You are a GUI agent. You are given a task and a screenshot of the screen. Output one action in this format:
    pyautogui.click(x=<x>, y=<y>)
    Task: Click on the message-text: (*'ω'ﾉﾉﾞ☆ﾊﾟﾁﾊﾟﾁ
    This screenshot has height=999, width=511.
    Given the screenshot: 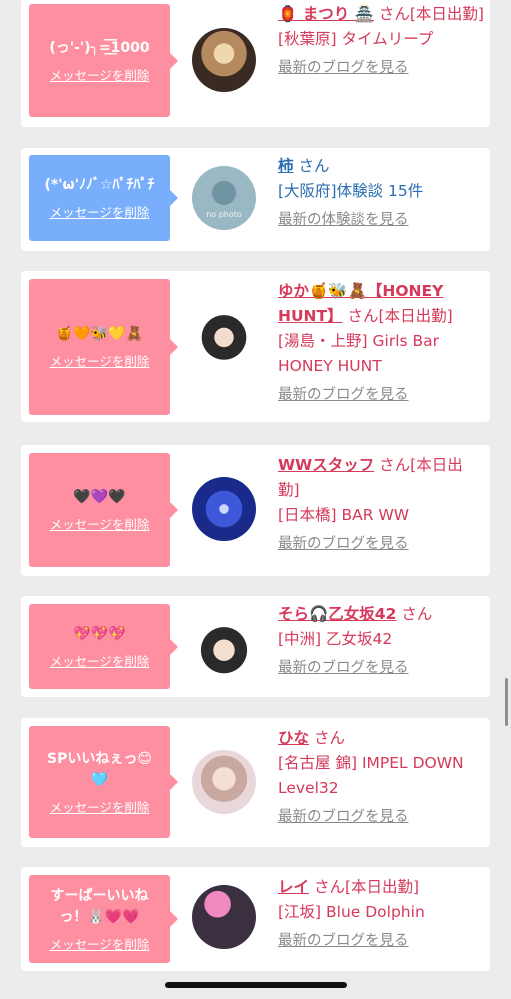 What is the action you would take?
    pyautogui.click(x=99, y=185)
    